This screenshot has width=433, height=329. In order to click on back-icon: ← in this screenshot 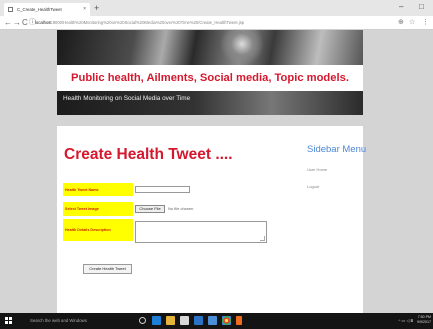, I will do `click(8, 23)`.